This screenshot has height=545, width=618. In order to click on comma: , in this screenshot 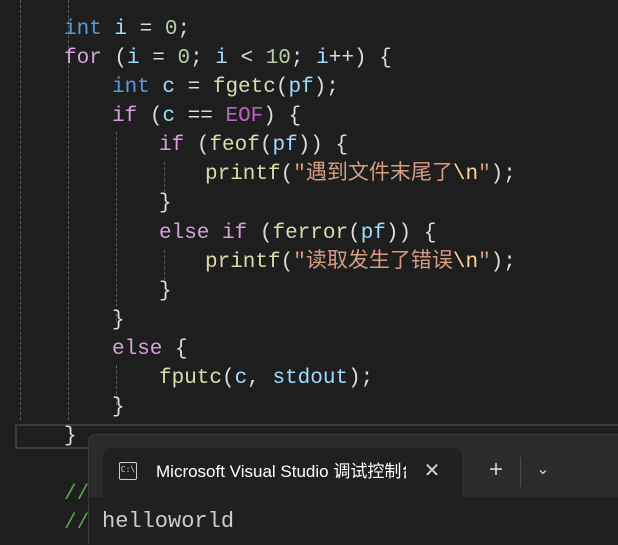, I will do `click(260, 378)`.